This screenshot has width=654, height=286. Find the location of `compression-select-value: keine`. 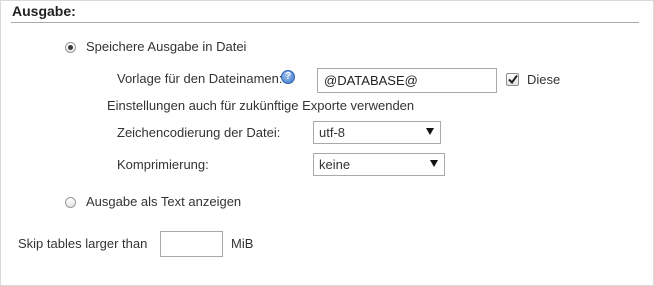

compression-select-value: keine is located at coordinates (335, 164).